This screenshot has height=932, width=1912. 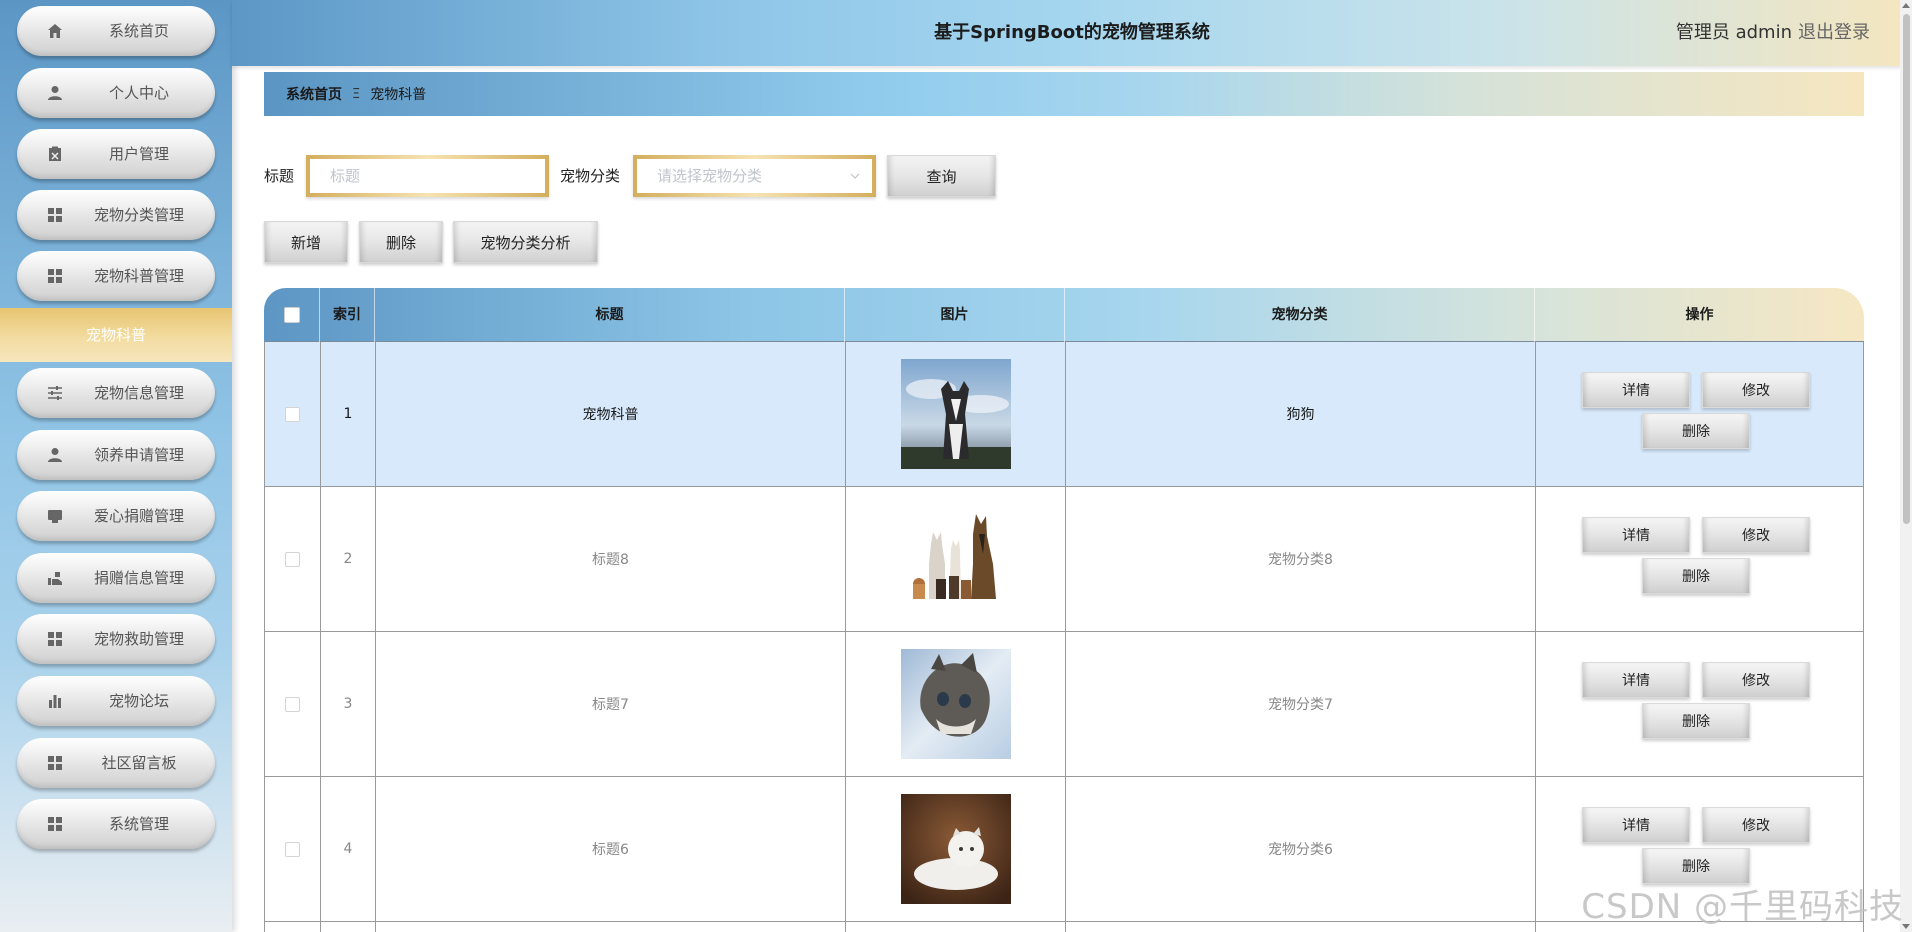 I want to click on sidebar-item-label: 宠物分类管理, so click(x=138, y=215).